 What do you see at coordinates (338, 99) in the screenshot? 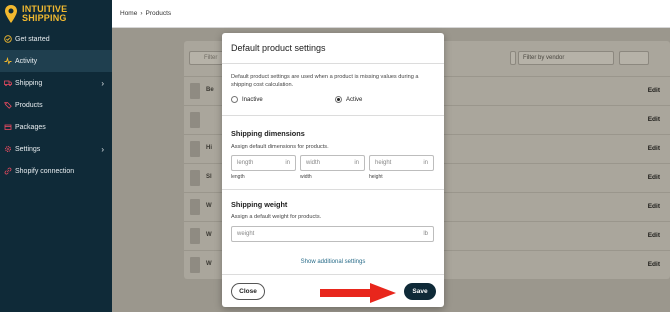
I see `radio-button-checked-icon` at bounding box center [338, 99].